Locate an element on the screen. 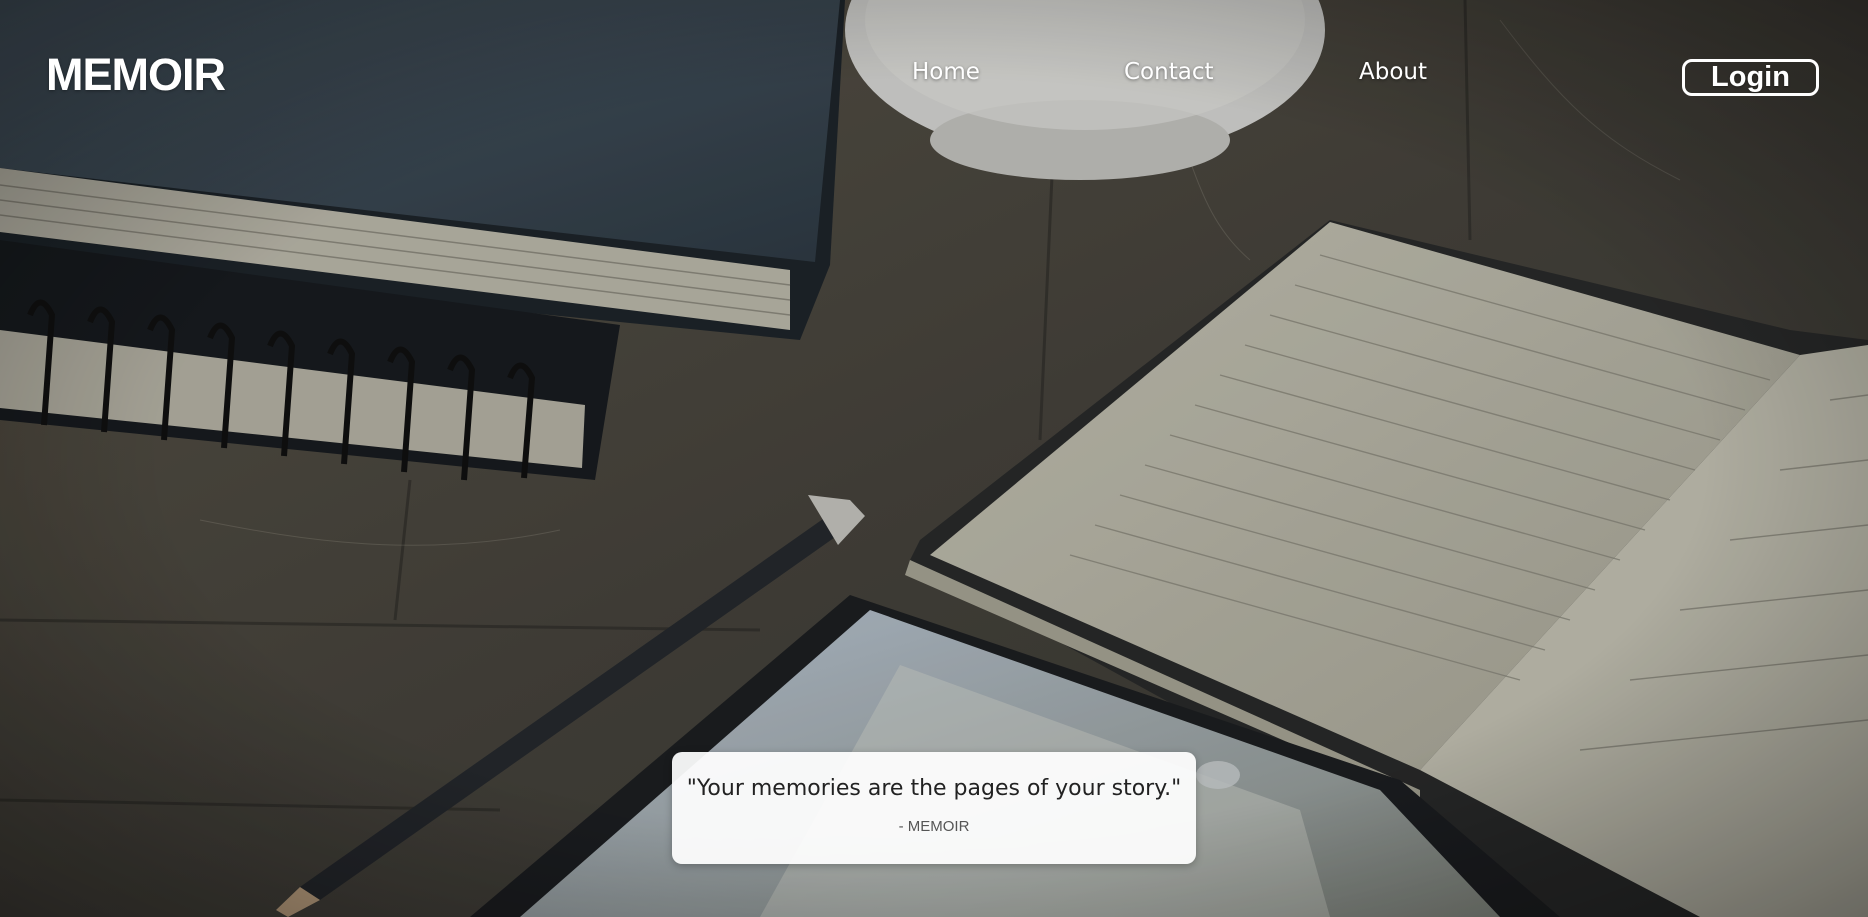 The height and width of the screenshot is (917, 1868). quote-attribution: - MEMOIR is located at coordinates (934, 826).